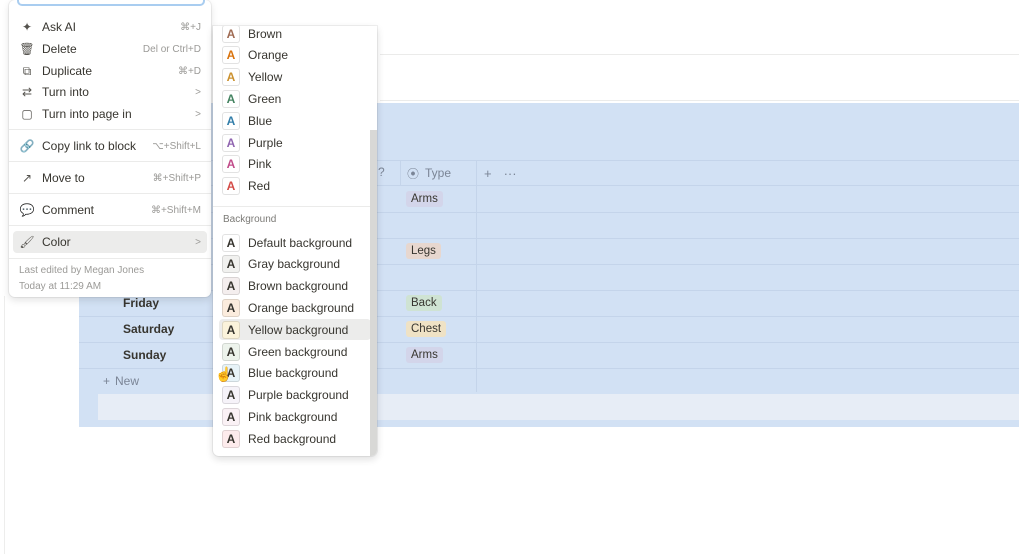 This screenshot has height=554, width=1024. I want to click on turn-into-icon: ⇄, so click(27, 92).